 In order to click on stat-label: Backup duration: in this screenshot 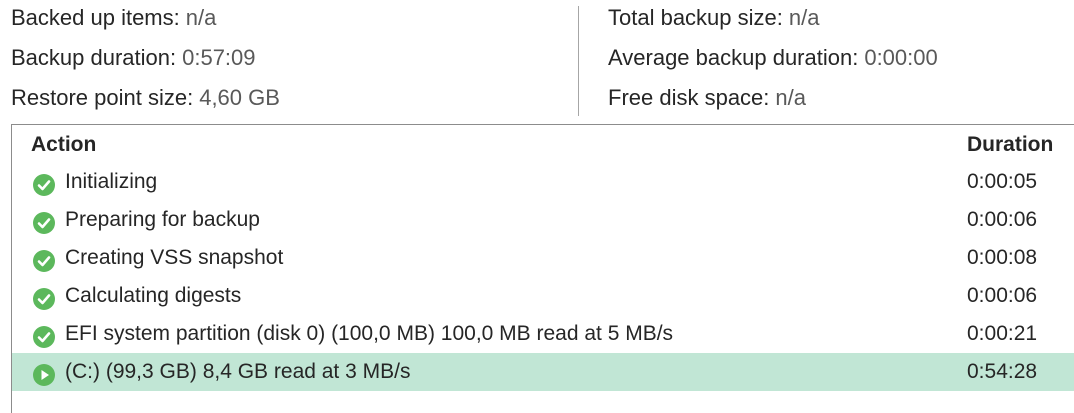, I will do `click(94, 57)`.